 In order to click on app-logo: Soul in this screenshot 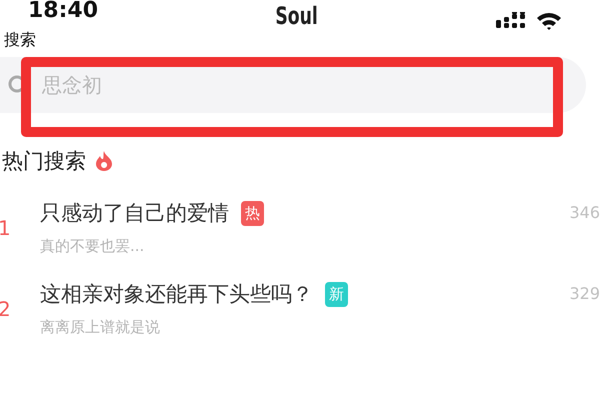, I will do `click(297, 16)`.